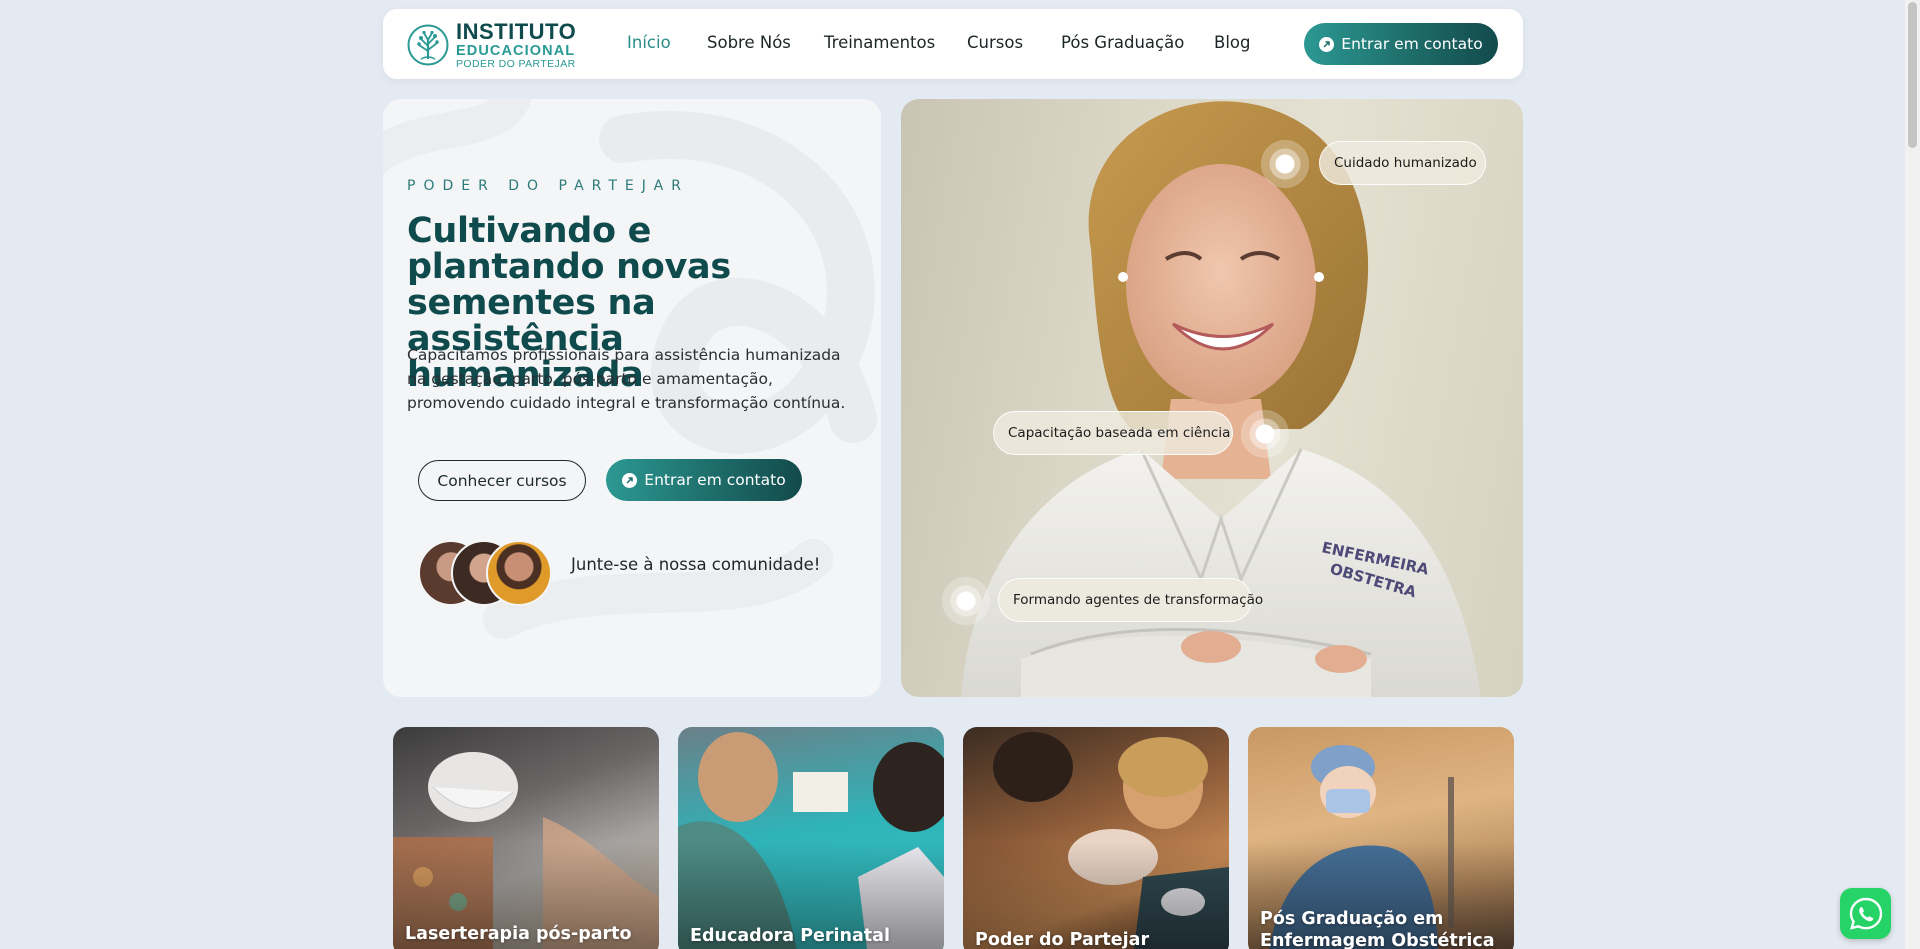 The height and width of the screenshot is (949, 1920). Describe the element at coordinates (1232, 42) in the screenshot. I see `nav-item-blog: Blog` at that location.